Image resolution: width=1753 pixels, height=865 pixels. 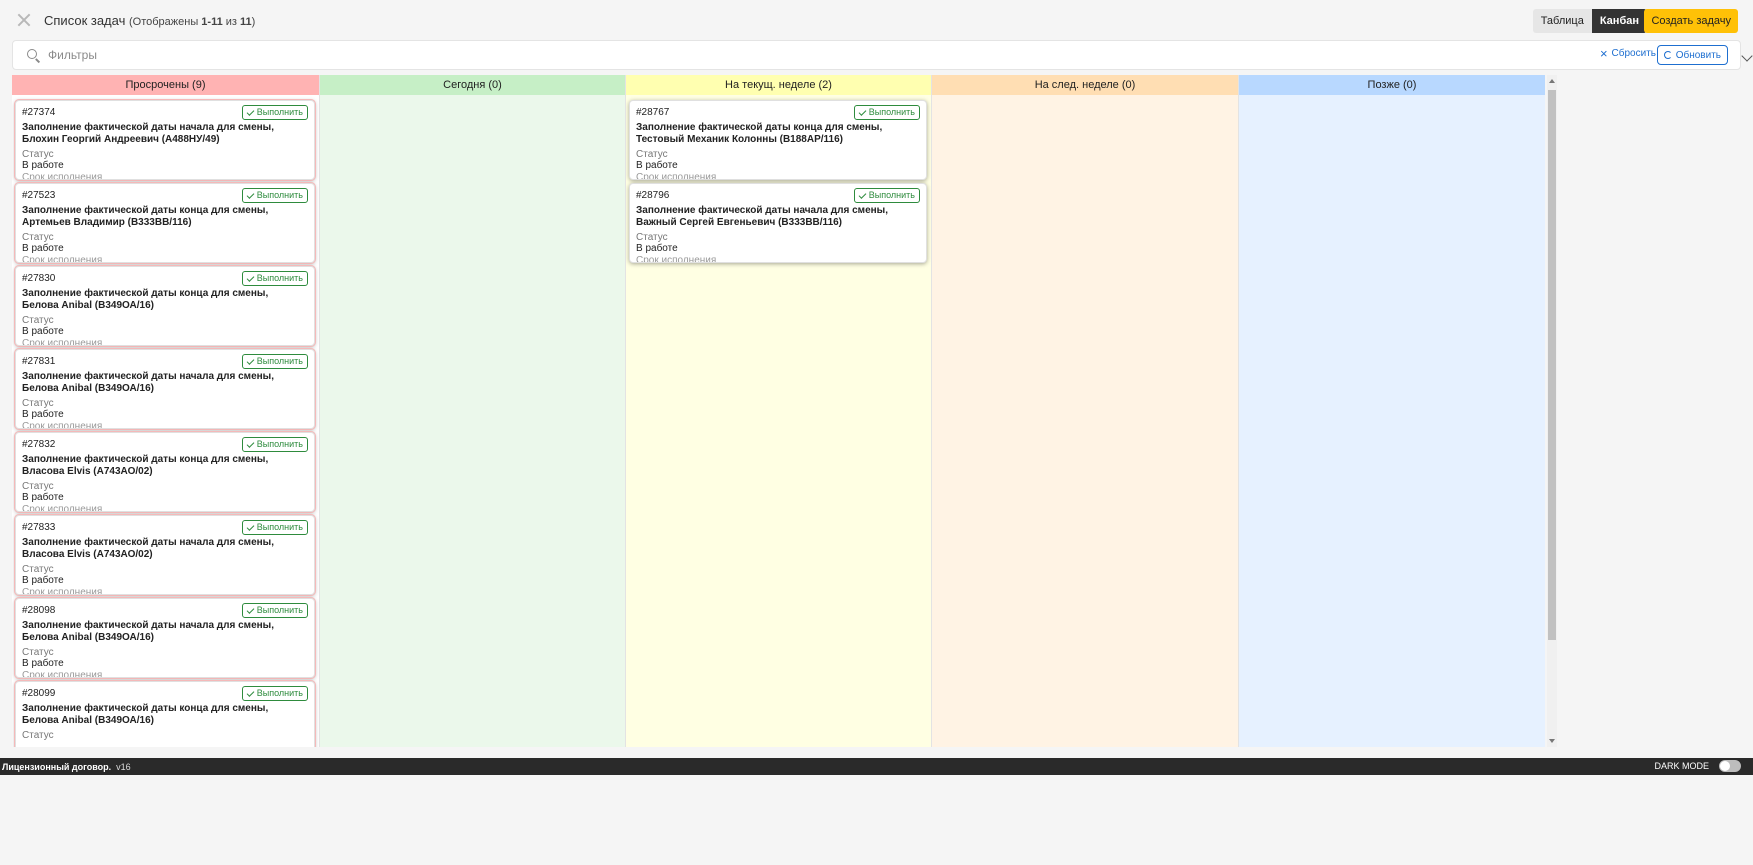 I want to click on subtitle-total: 11, so click(x=246, y=21).